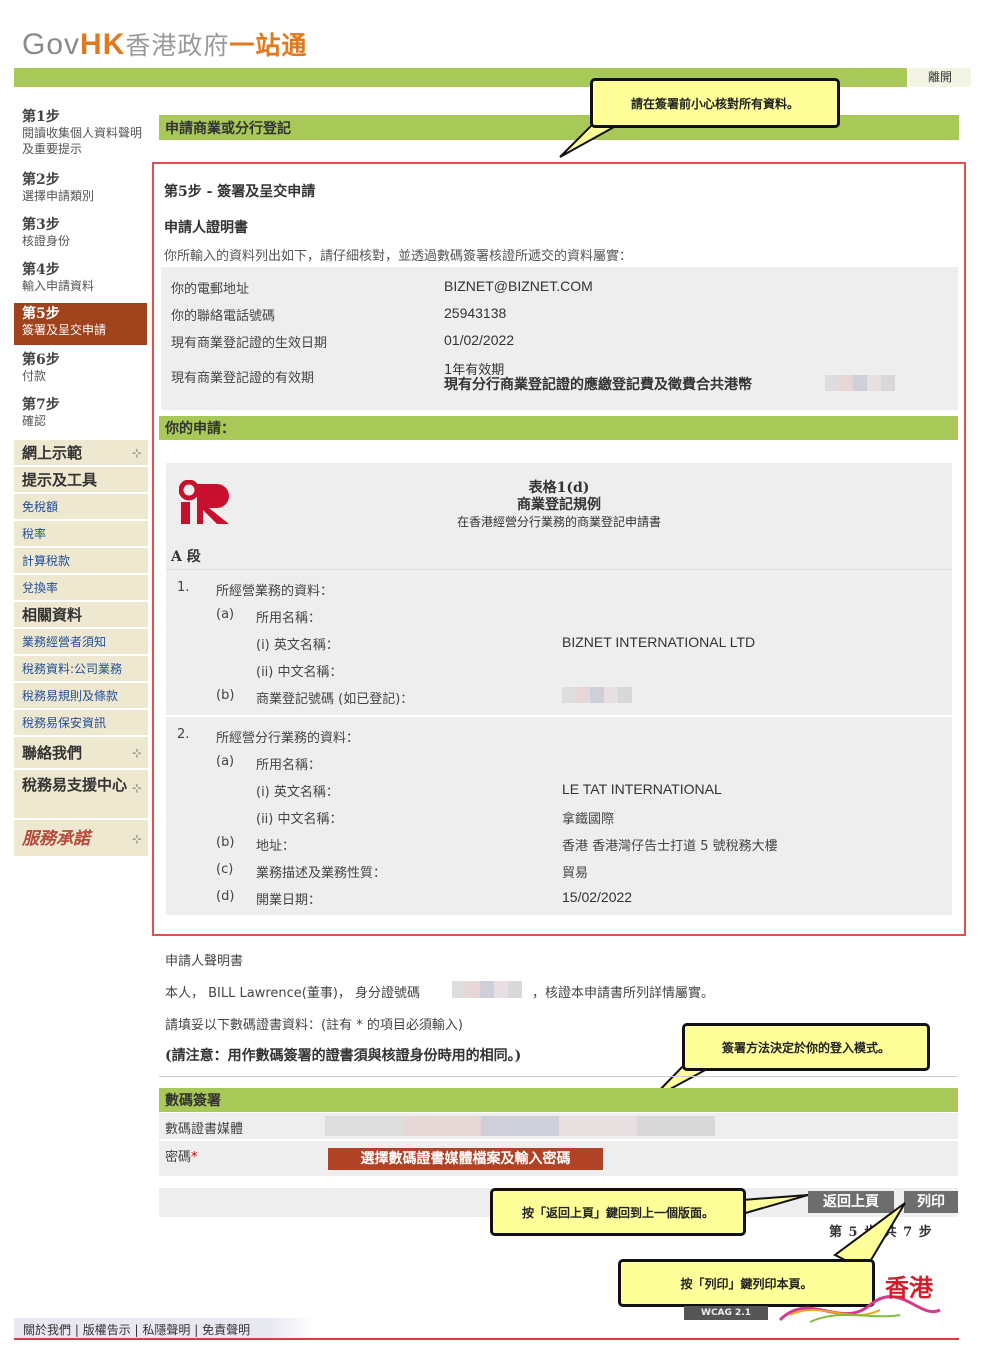 This screenshot has width=982, height=1346. Describe the element at coordinates (289, 618) in the screenshot. I see `name-used-label: 所用名稱：` at that location.